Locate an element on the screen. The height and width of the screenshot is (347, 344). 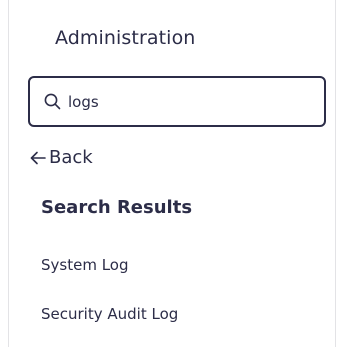
back-link: Back is located at coordinates (61, 157).